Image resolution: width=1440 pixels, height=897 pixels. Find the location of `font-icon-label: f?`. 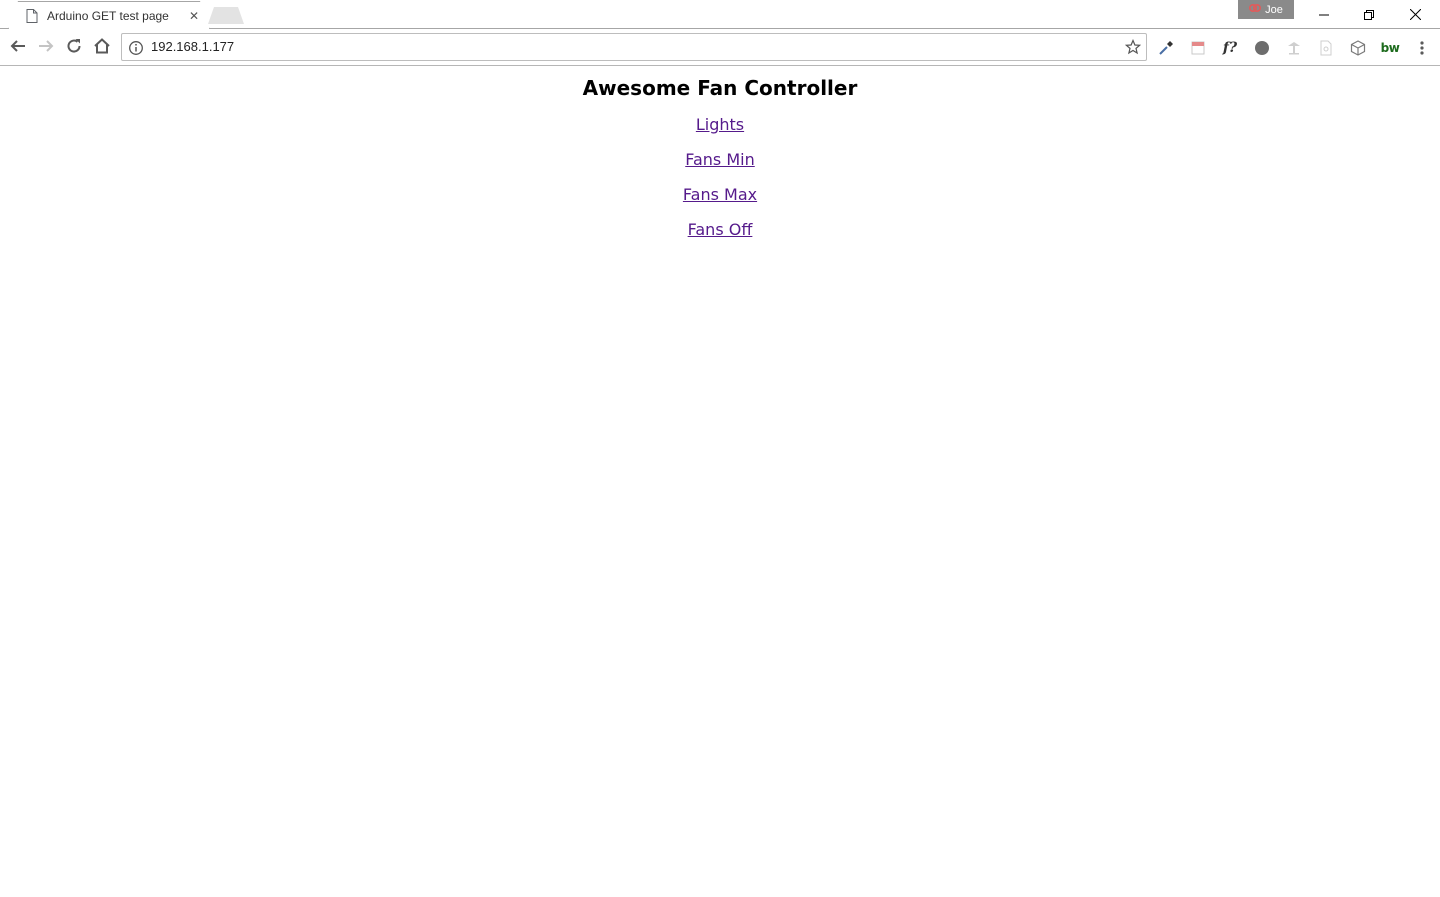

font-icon-label: f? is located at coordinates (1230, 48).